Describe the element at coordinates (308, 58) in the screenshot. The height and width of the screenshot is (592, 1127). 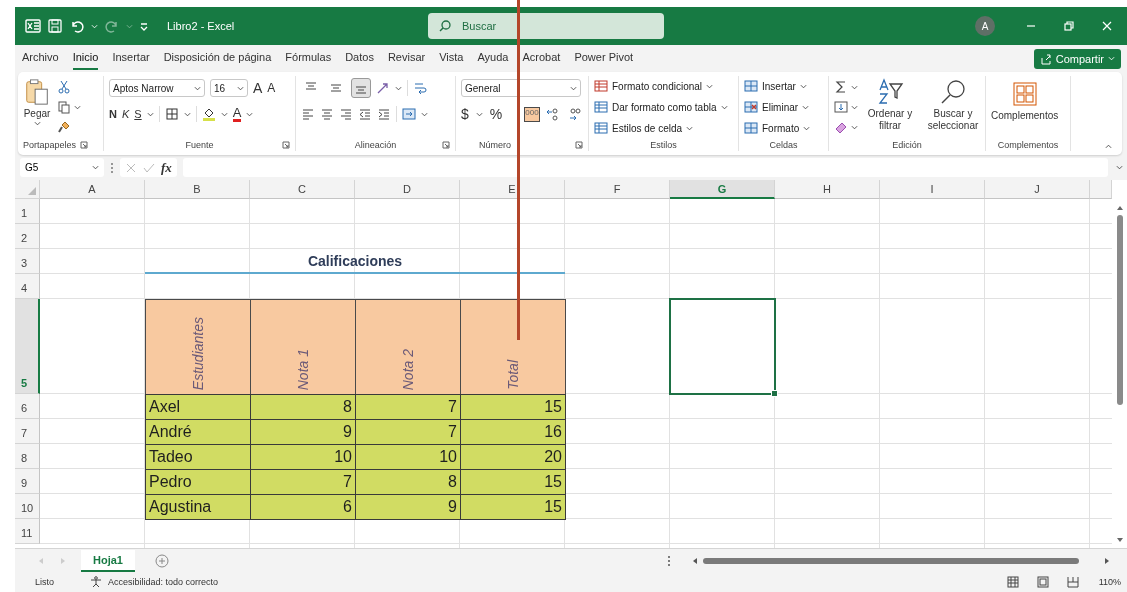
I see `menu-tab: Fórmulas` at that location.